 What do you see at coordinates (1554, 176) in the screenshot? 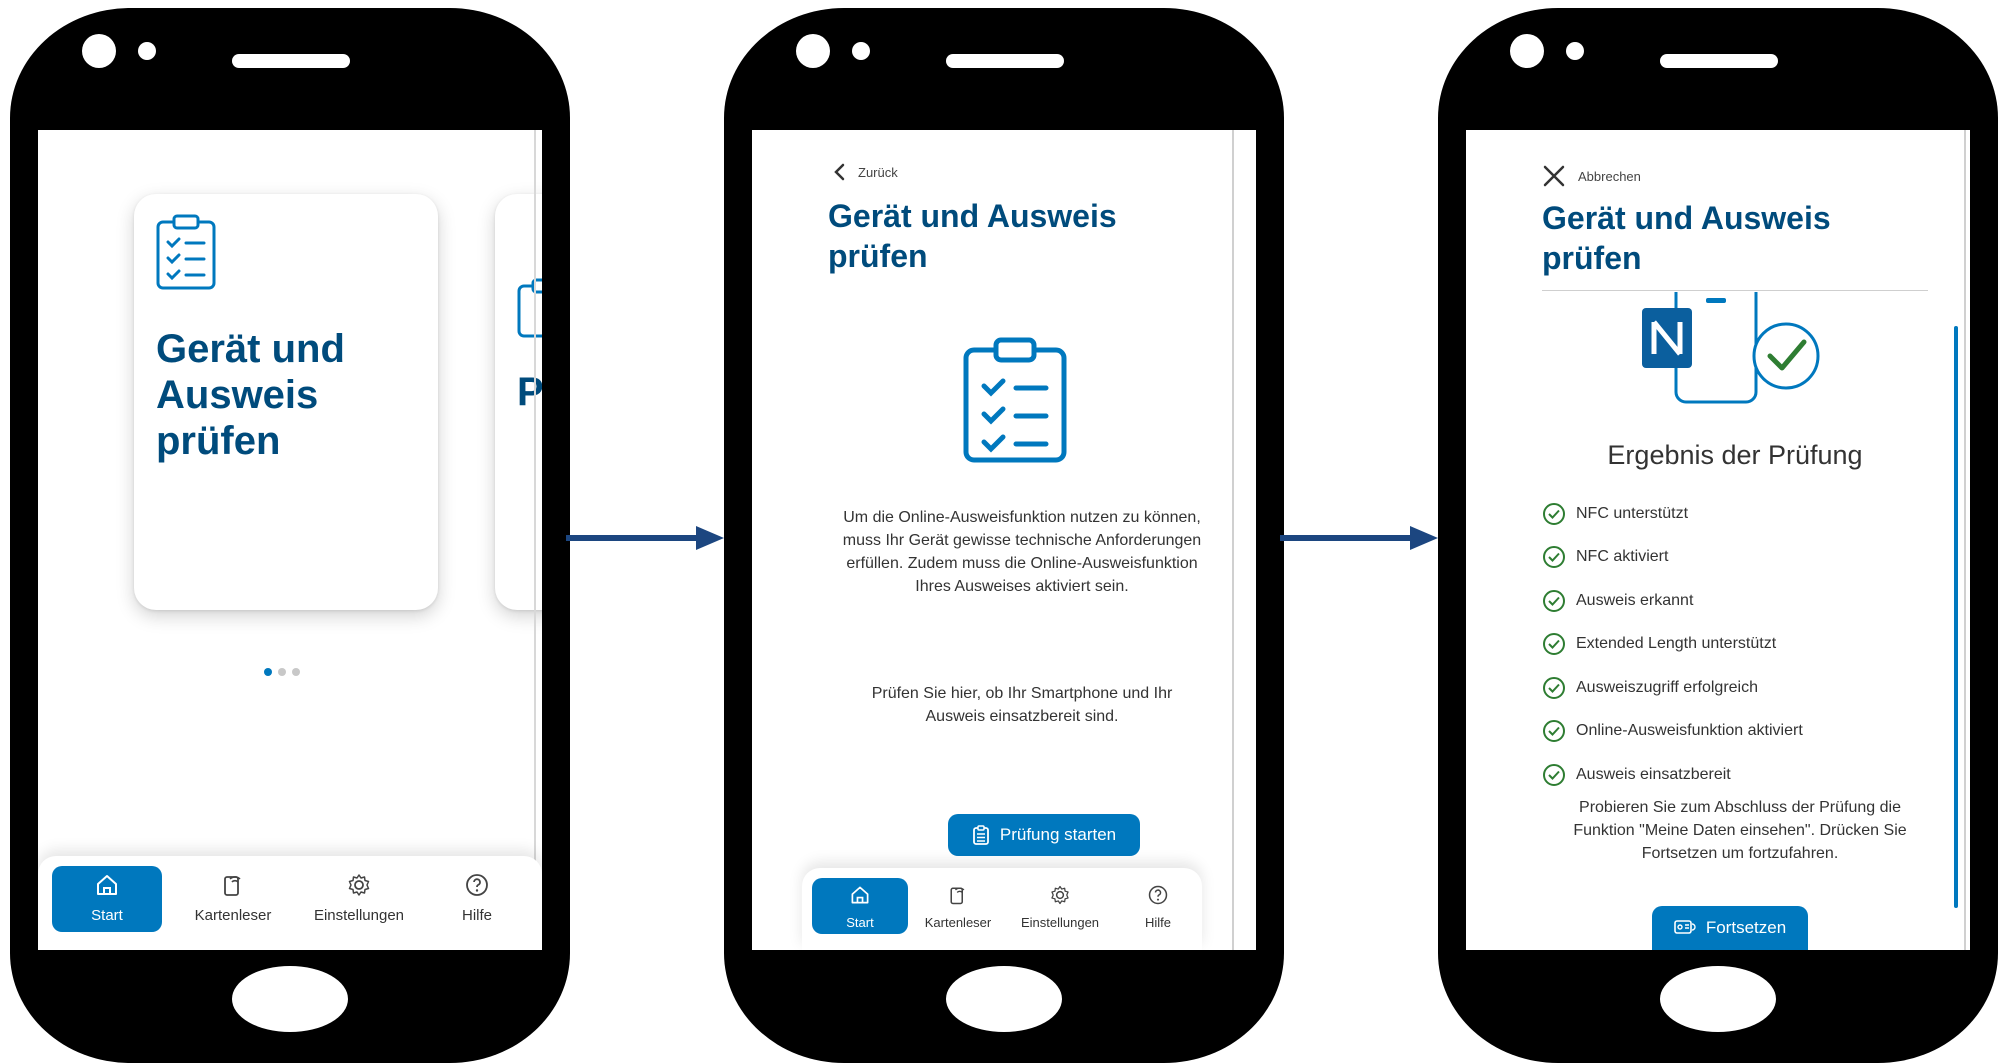
I see `close-icon` at bounding box center [1554, 176].